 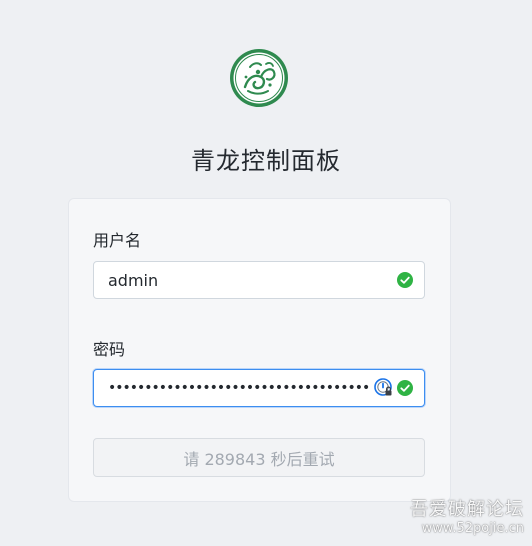 What do you see at coordinates (109, 349) in the screenshot?
I see `password-label: 密码` at bounding box center [109, 349].